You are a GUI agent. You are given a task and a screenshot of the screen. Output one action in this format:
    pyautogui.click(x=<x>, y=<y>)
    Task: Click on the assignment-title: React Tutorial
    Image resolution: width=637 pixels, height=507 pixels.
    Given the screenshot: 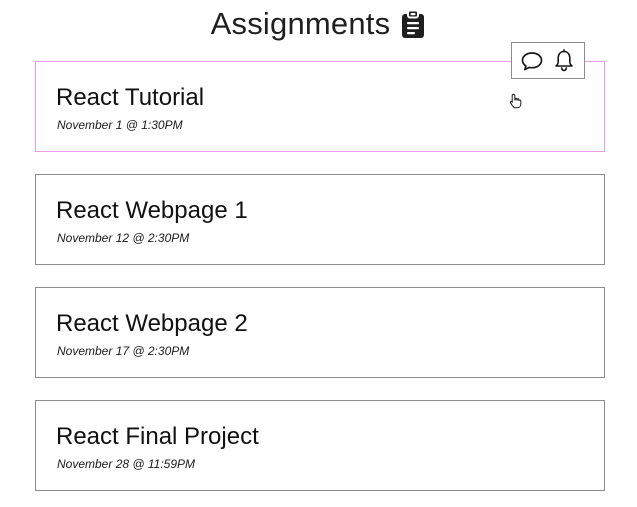 What is the action you would take?
    pyautogui.click(x=130, y=97)
    